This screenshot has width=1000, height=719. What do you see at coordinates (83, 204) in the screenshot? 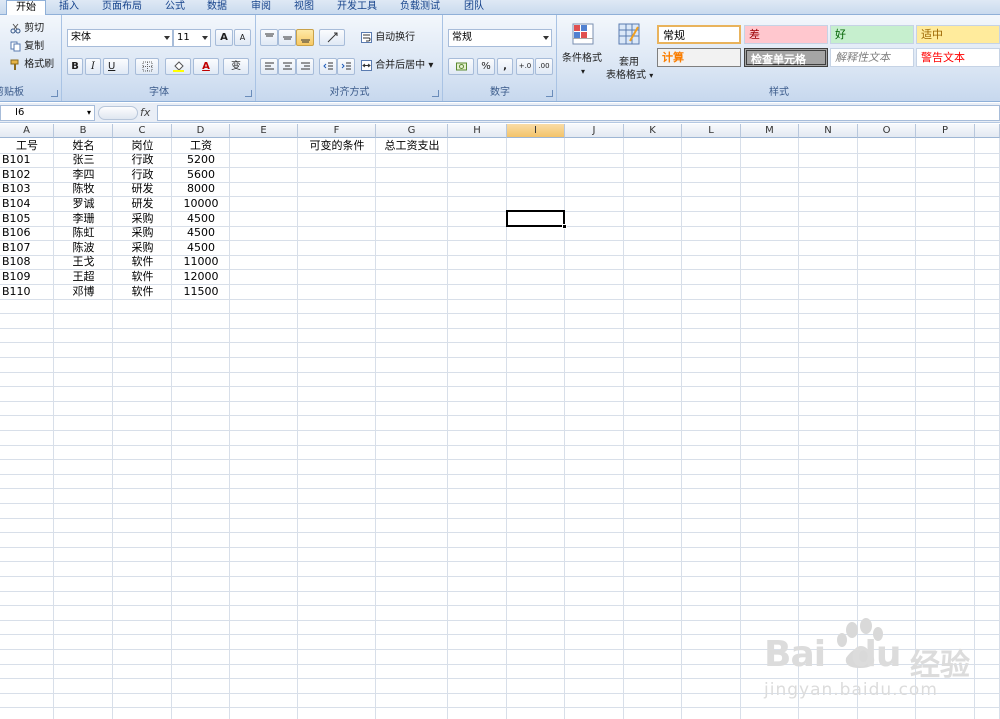
I see `cell-name: 罗诚` at bounding box center [83, 204].